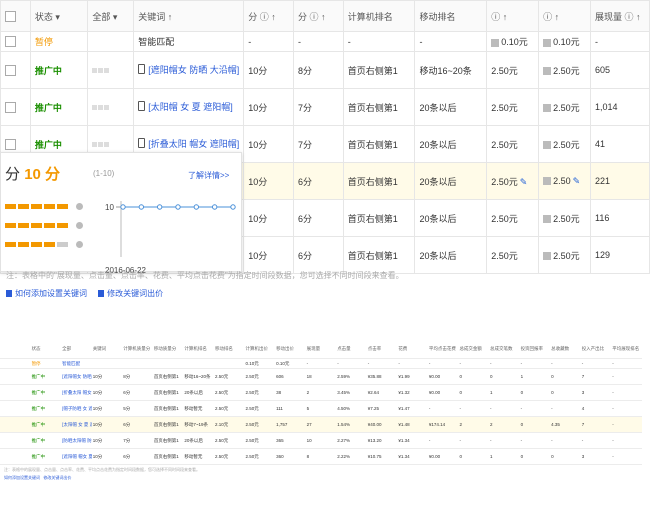 Image resolution: width=660 pixels, height=522 pixels. What do you see at coordinates (198, 349) in the screenshot?
I see `column-header: 计算机排名` at bounding box center [198, 349].